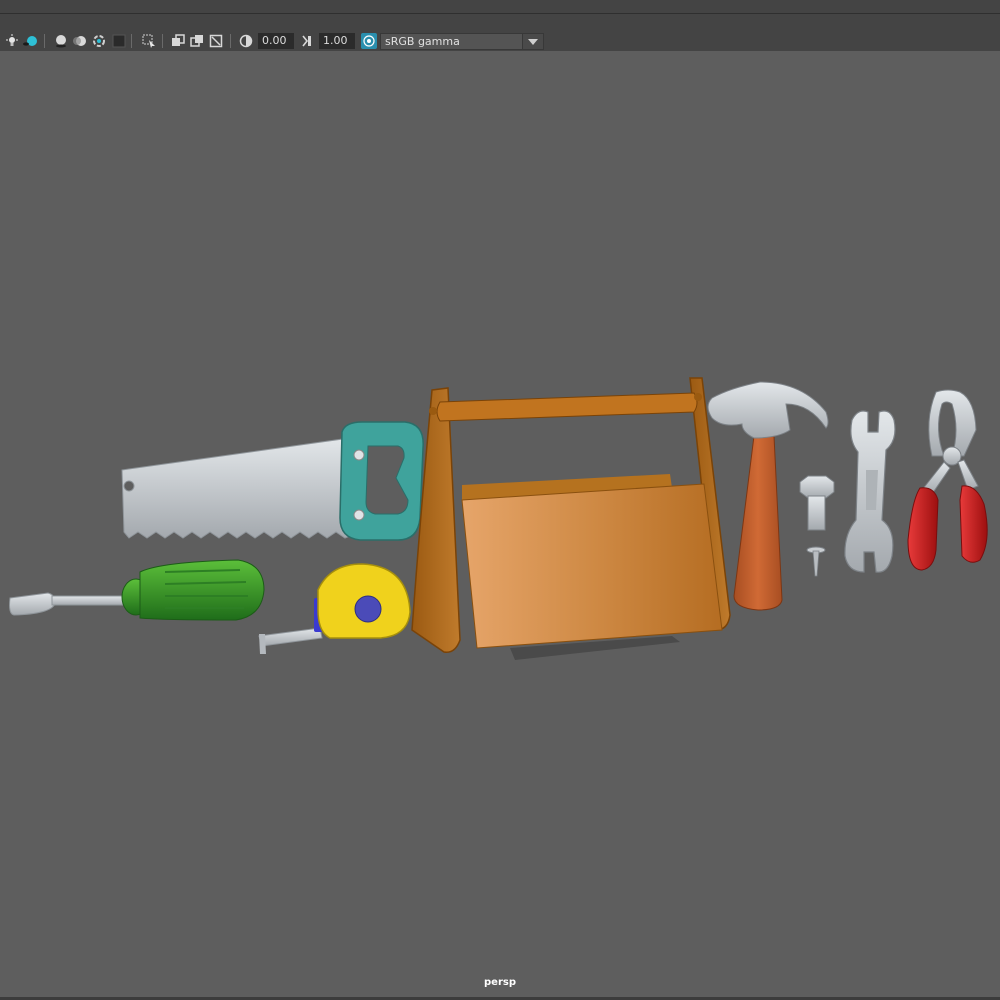 This screenshot has width=1000, height=1000. What do you see at coordinates (307, 41) in the screenshot?
I see `gamma-icon` at bounding box center [307, 41].